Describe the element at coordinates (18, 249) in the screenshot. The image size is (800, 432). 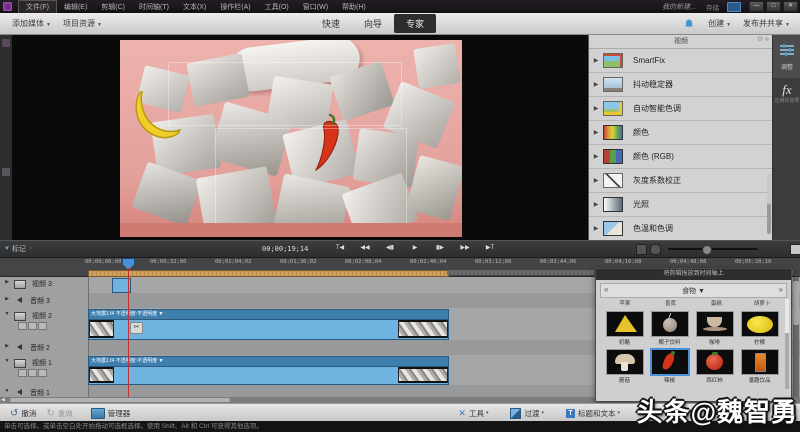
I see `marker-dropdown: ▼ 标记 ▼` at that location.